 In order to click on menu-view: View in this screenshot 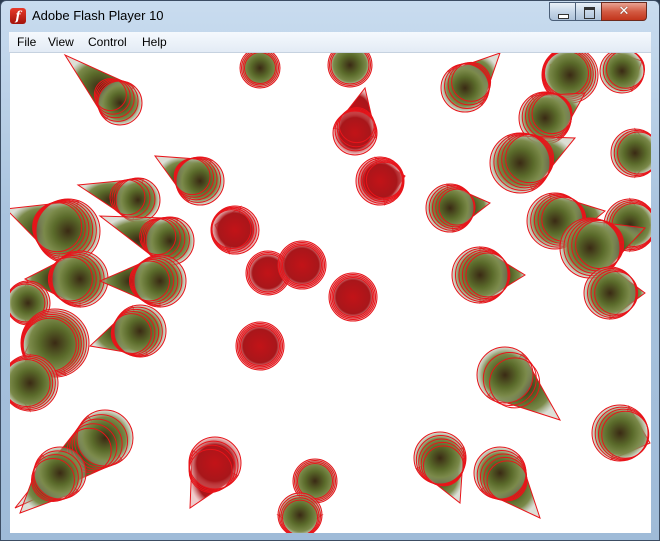, I will do `click(61, 42)`.